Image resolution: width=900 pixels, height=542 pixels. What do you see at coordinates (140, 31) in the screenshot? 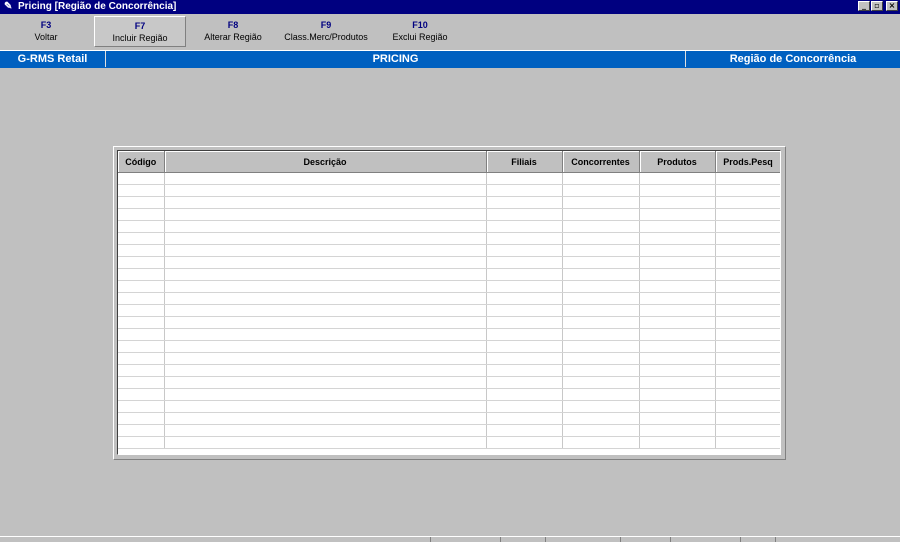
I see `f7-add-region-button: F7 Incluir Região` at bounding box center [140, 31].